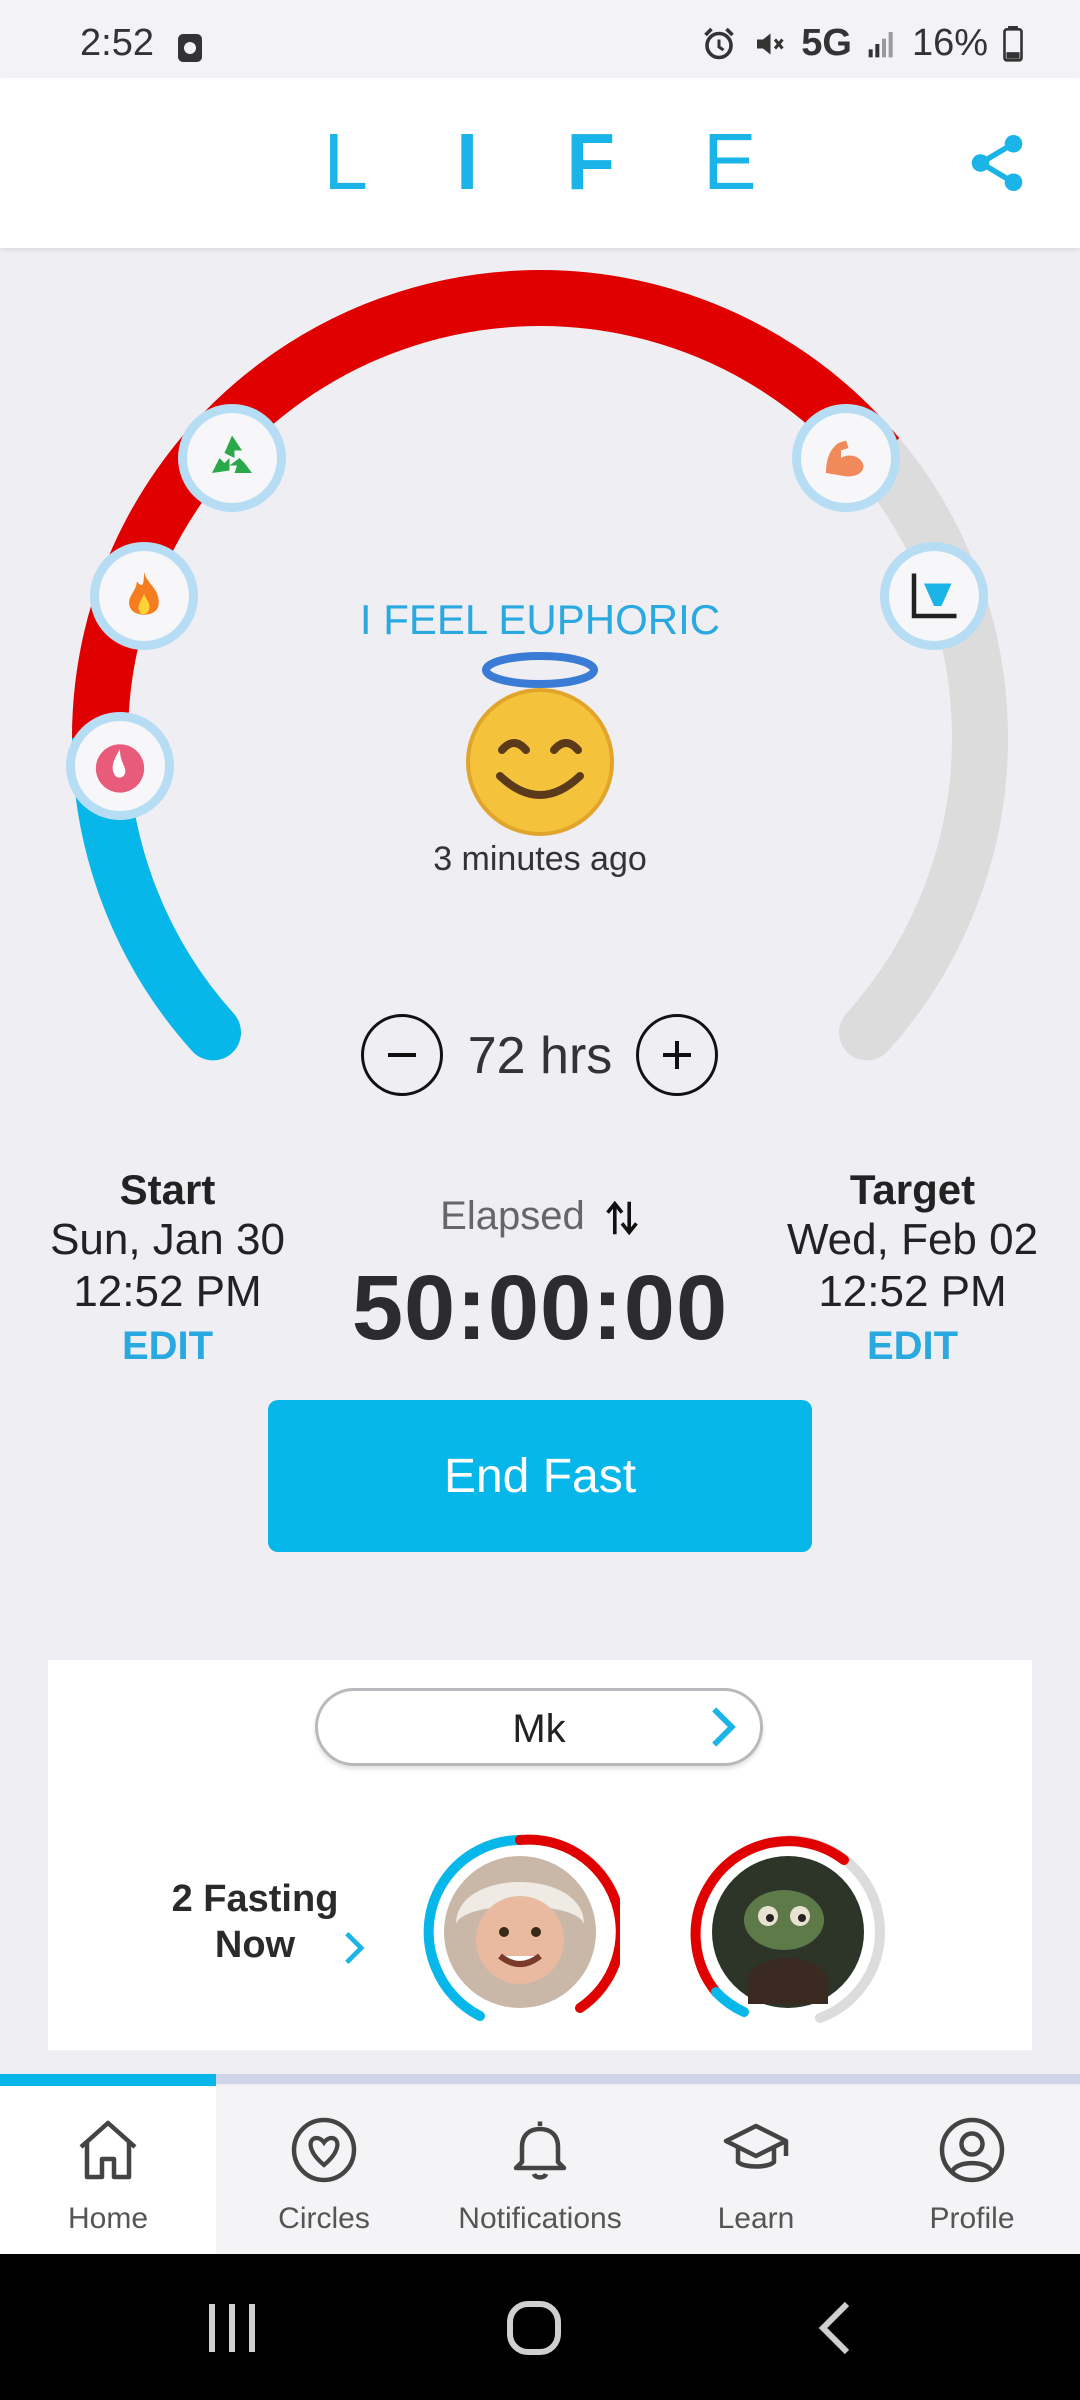 Image resolution: width=1080 pixels, height=2400 pixels. I want to click on signal-icon, so click(880, 44).